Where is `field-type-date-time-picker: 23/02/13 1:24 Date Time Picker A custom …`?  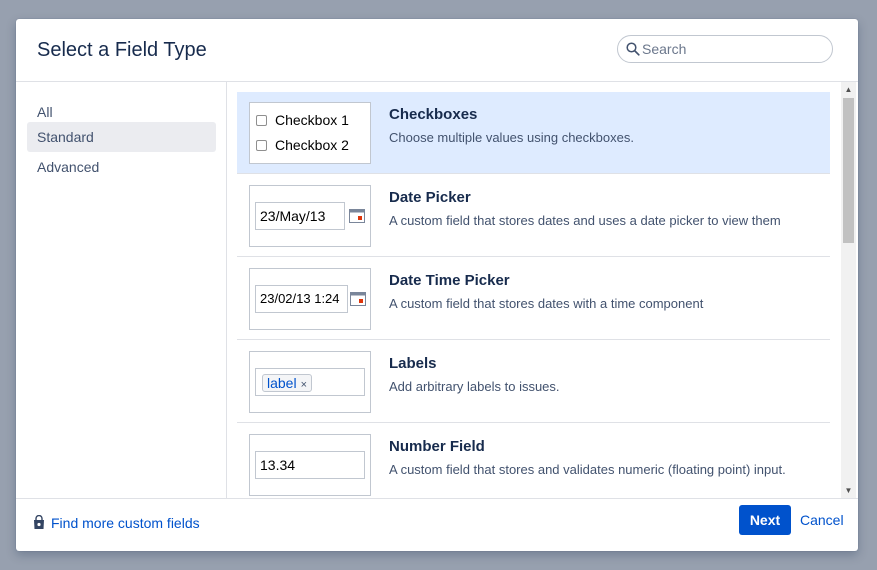
field-type-date-time-picker: 23/02/13 1:24 Date Time Picker A custom … is located at coordinates (533, 299).